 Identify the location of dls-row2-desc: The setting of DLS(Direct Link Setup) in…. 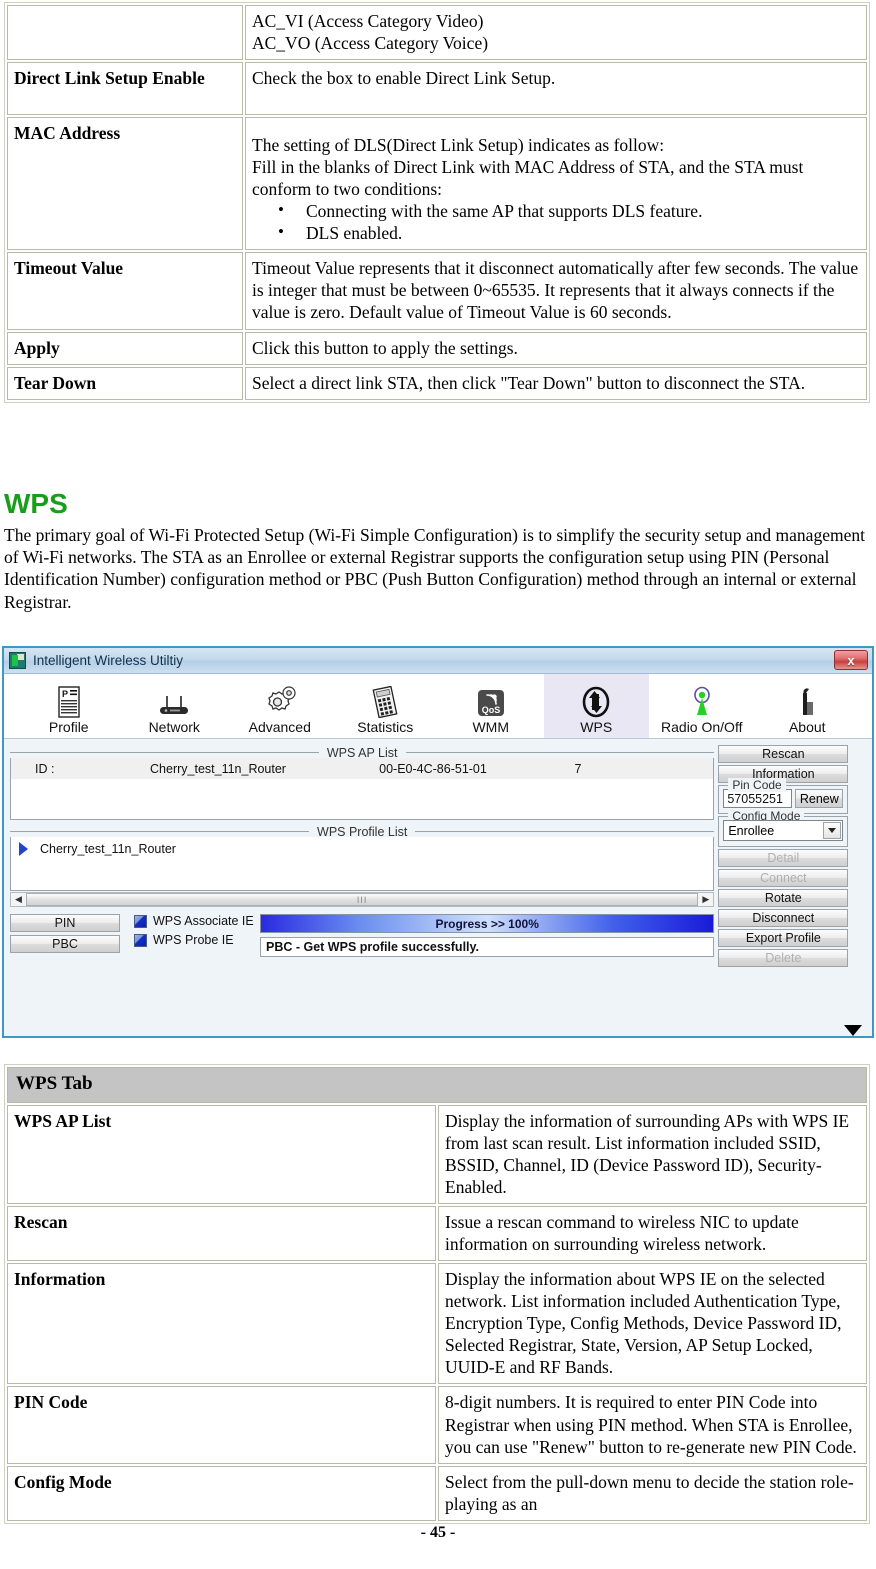
(556, 184).